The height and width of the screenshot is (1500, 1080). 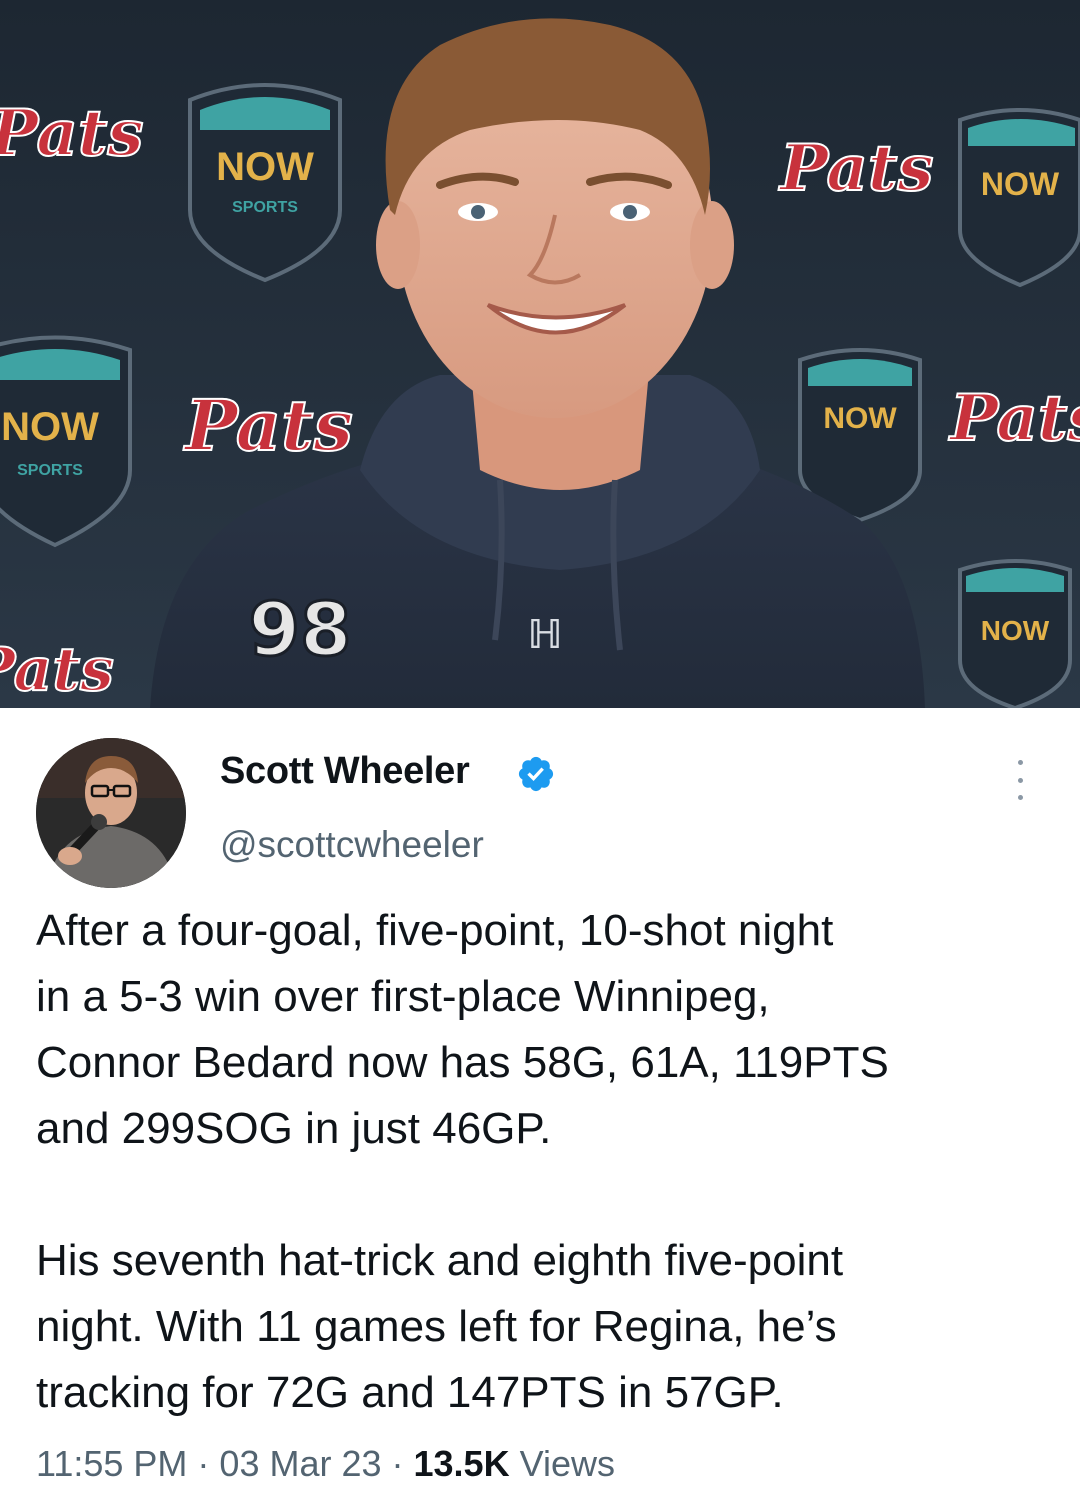 What do you see at coordinates (562, 1463) in the screenshot?
I see `views-label: Views` at bounding box center [562, 1463].